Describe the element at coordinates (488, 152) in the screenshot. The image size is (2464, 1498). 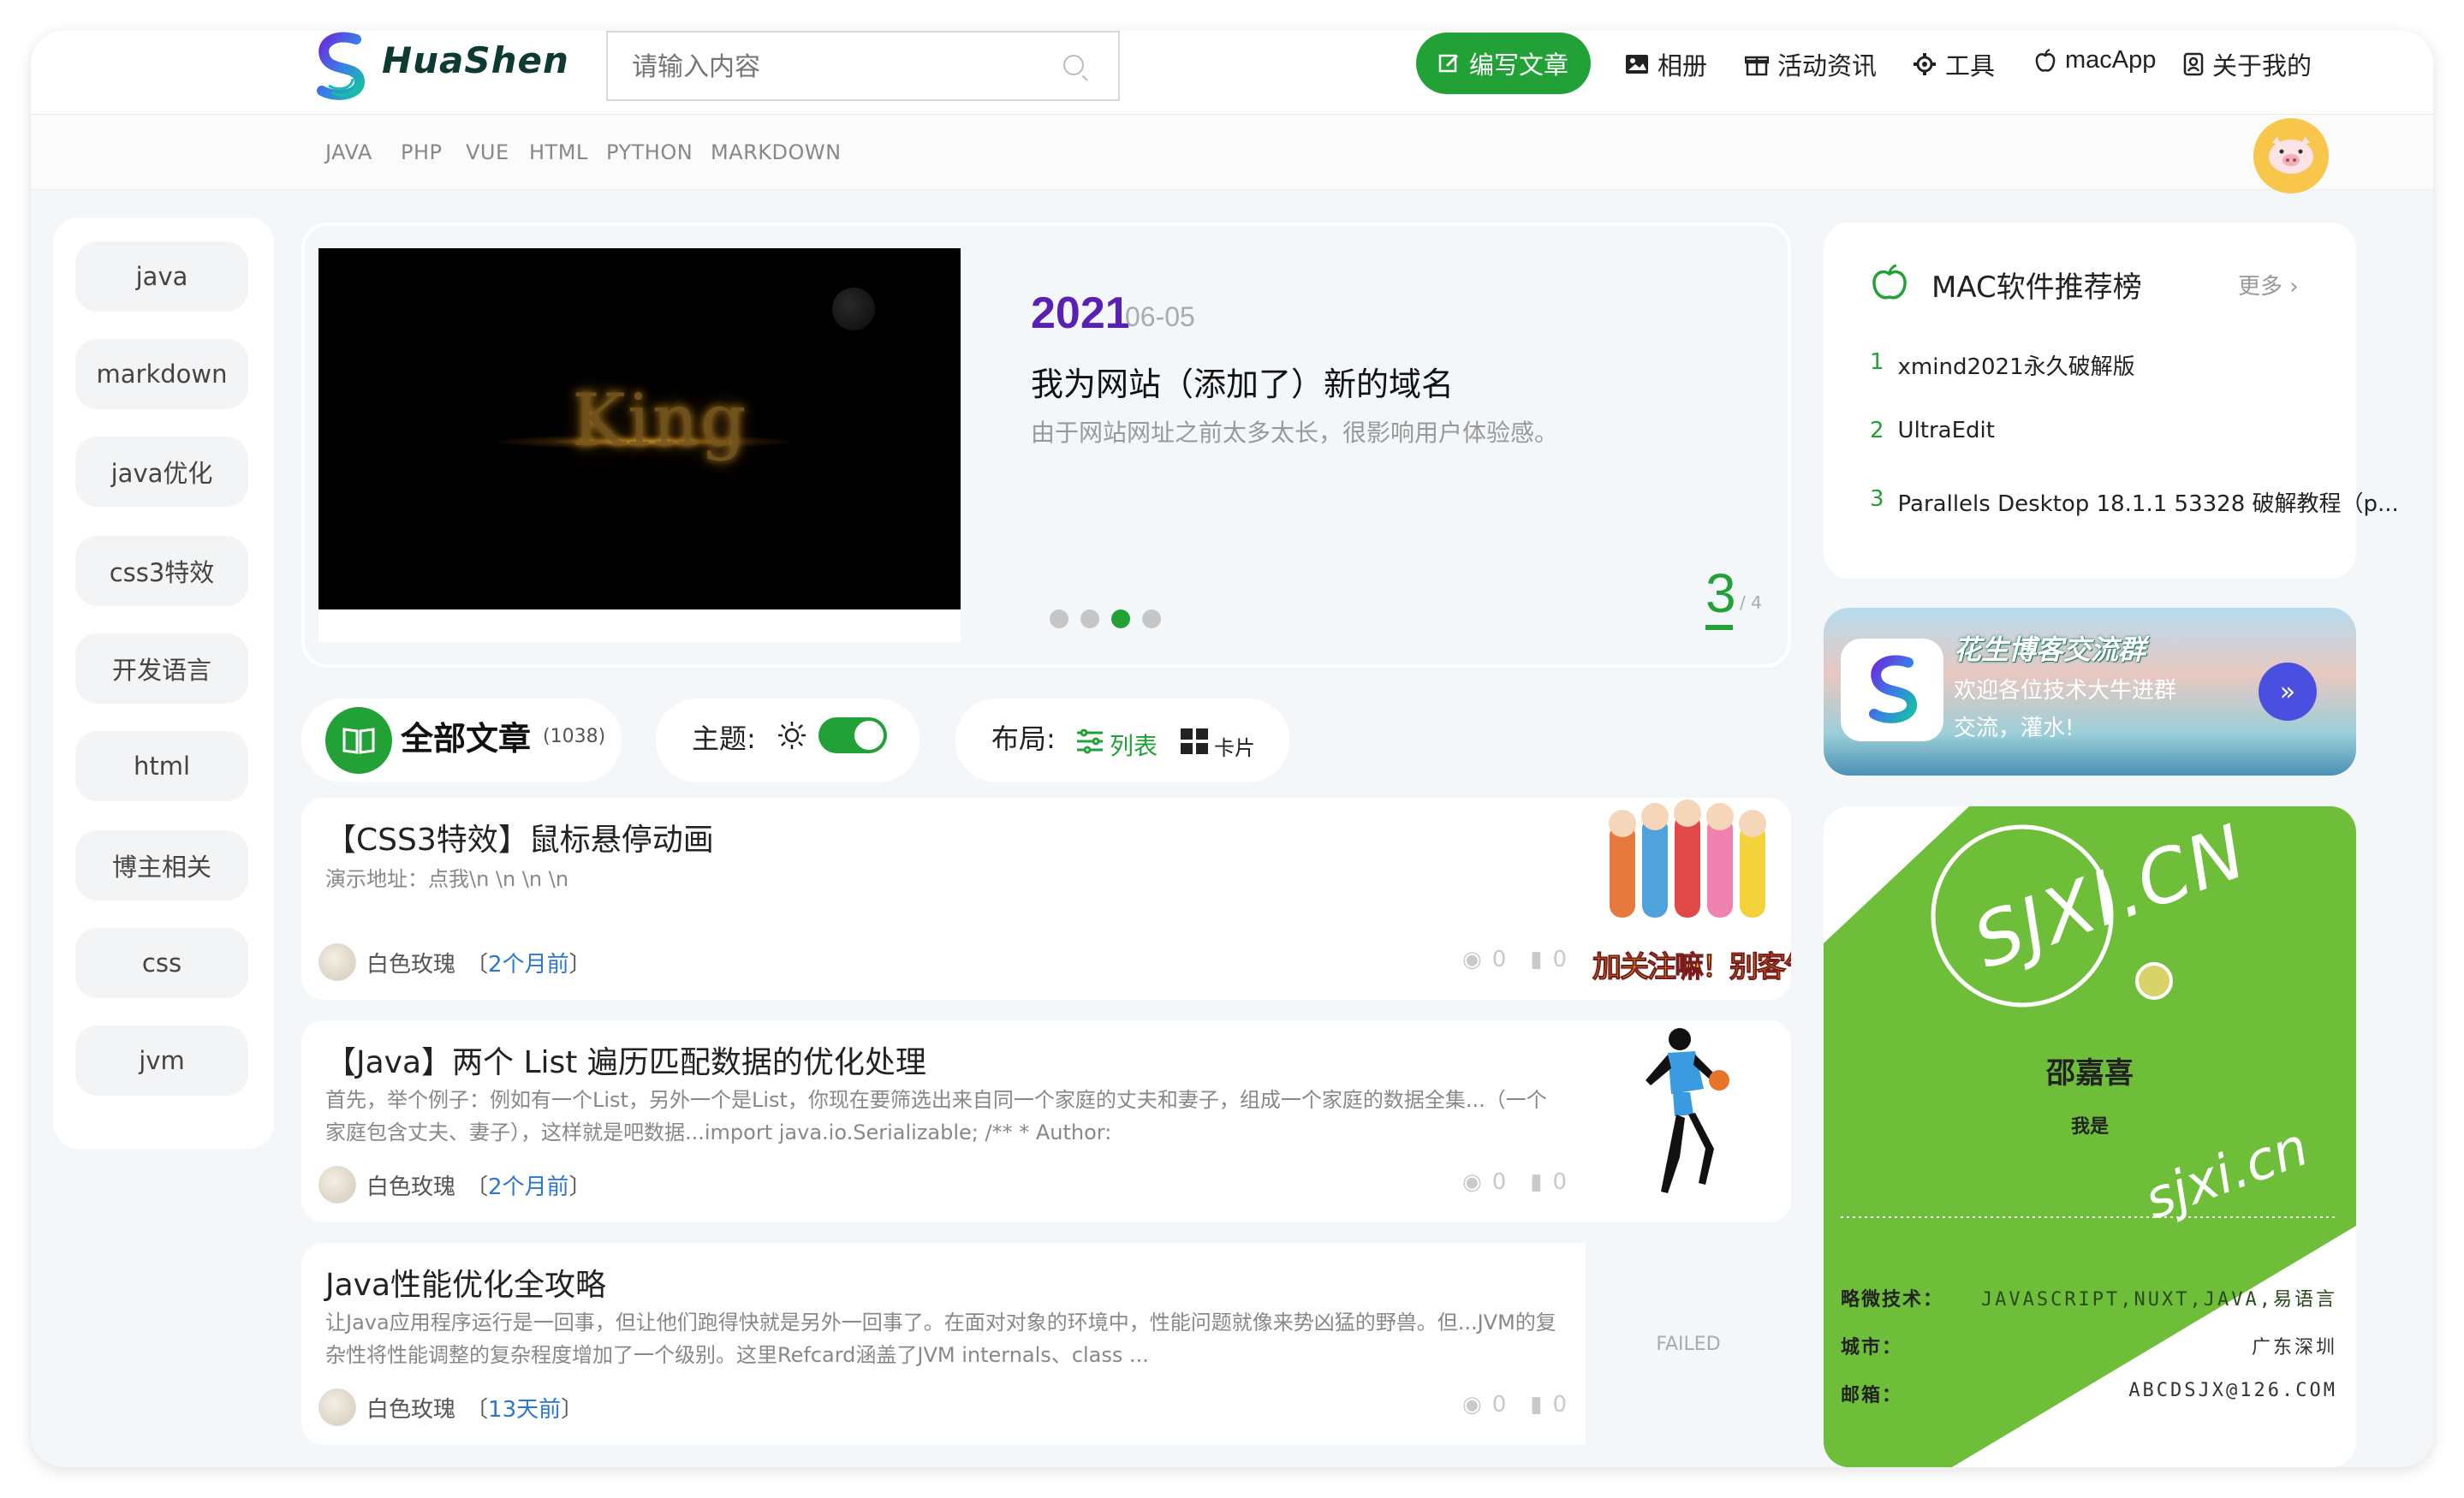
I see `subnav-vue: VUE` at that location.